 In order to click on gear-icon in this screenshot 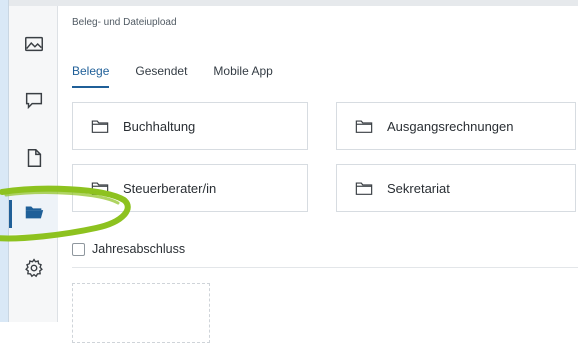, I will do `click(34, 270)`.